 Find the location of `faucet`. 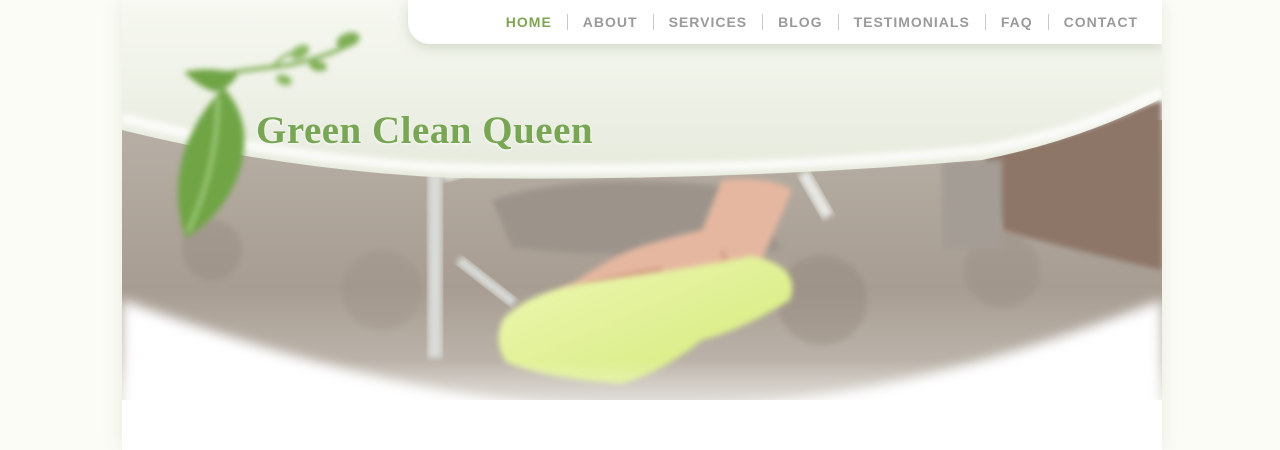

faucet is located at coordinates (435, 263).